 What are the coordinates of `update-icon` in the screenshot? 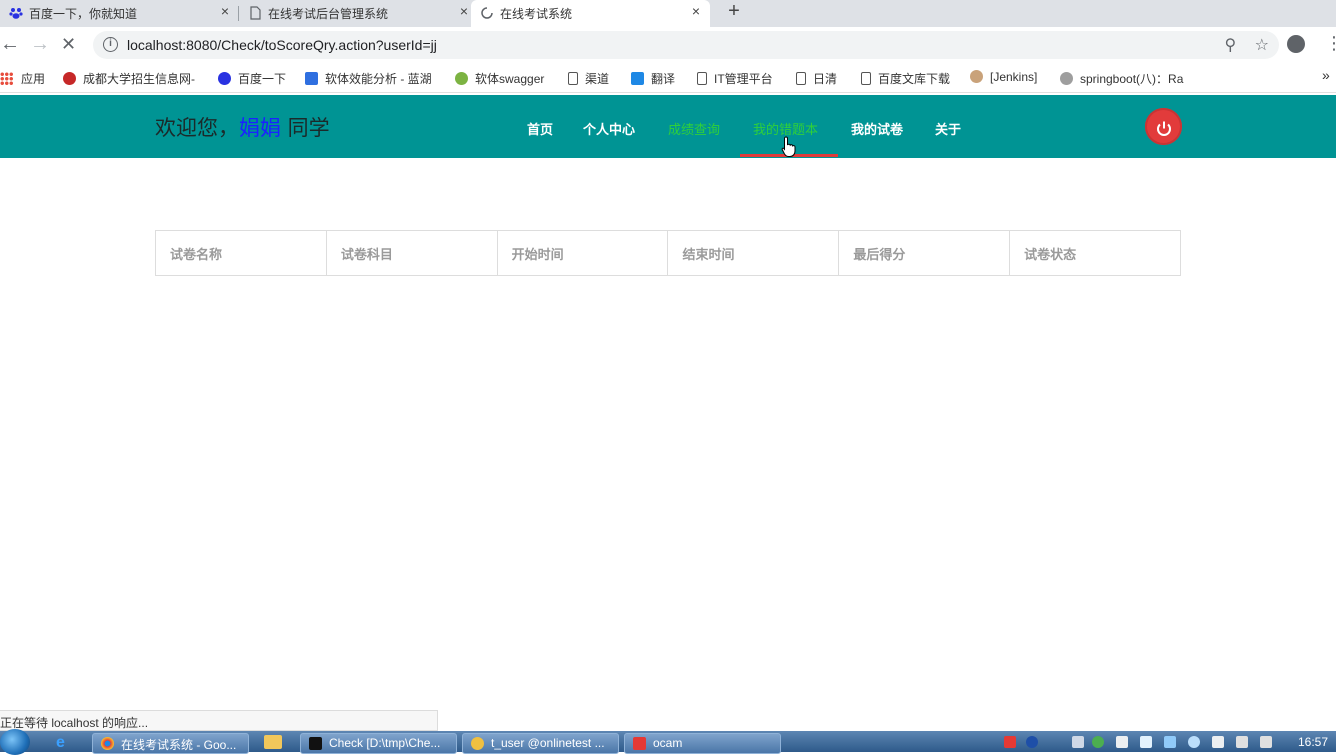 It's located at (1170, 742).